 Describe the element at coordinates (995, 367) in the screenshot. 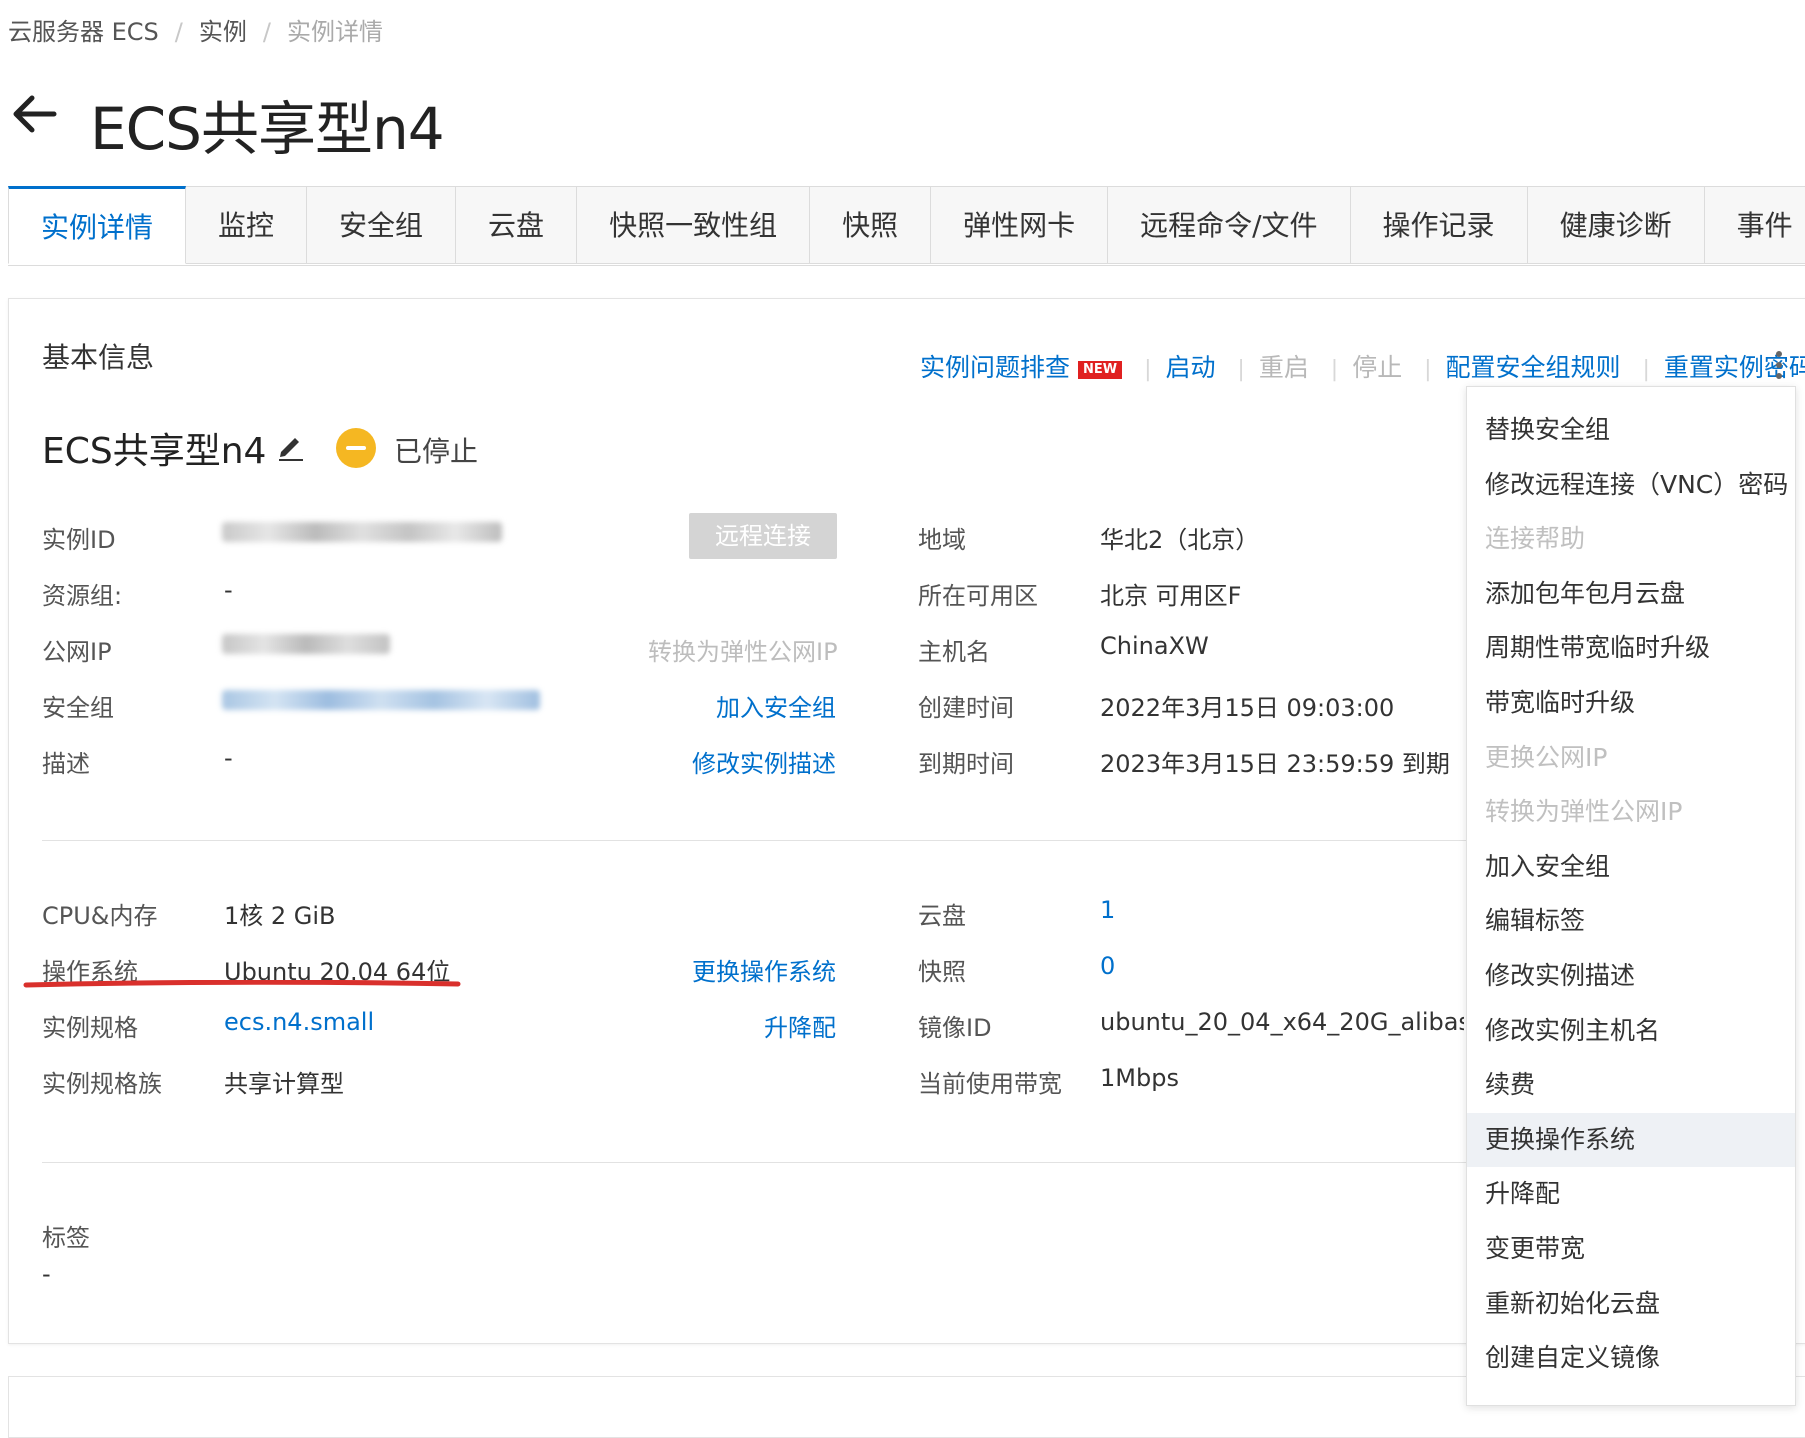

I see `troubleshoot-label: 实例问题排查` at that location.